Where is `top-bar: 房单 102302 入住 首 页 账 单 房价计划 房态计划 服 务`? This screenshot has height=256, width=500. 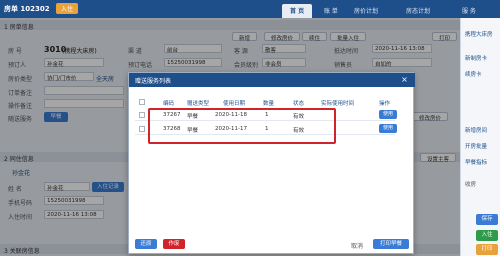 top-bar: 房单 102302 入住 首 页 账 单 房价计划 房态计划 服 务 is located at coordinates (250, 9).